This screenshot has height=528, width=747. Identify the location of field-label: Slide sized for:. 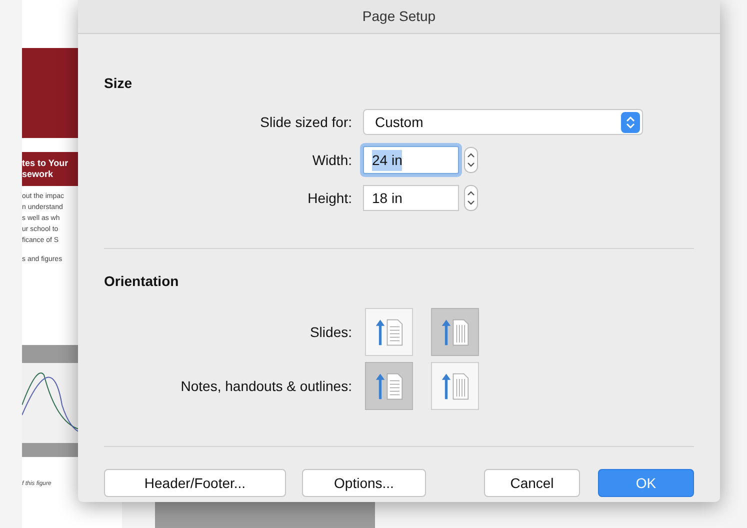
(305, 122).